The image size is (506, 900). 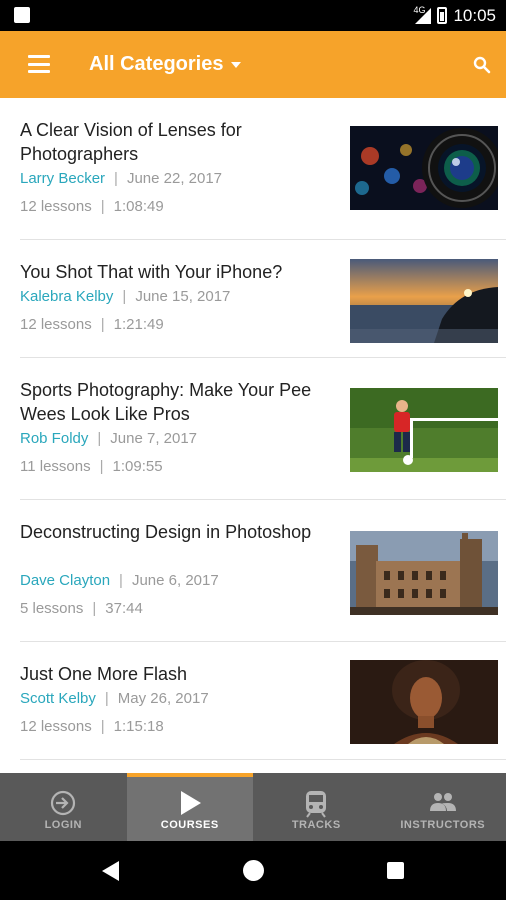 What do you see at coordinates (63, 803) in the screenshot?
I see `login-icon` at bounding box center [63, 803].